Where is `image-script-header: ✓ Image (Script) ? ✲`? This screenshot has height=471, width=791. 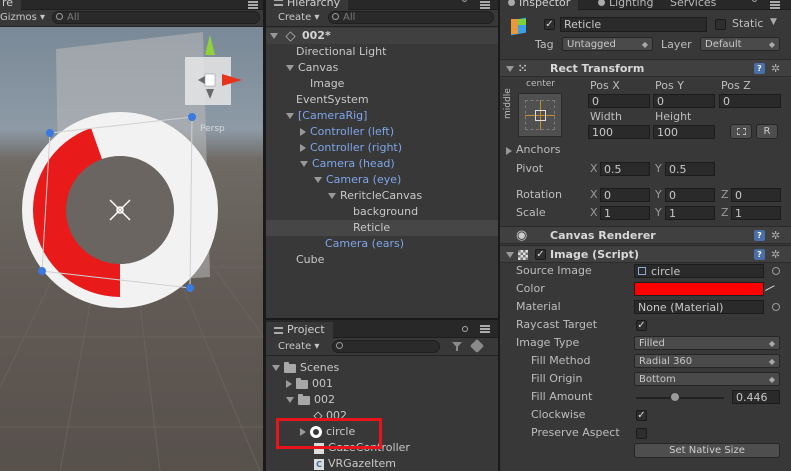 image-script-header: ✓ Image (Script) ? ✲ is located at coordinates (645, 254).